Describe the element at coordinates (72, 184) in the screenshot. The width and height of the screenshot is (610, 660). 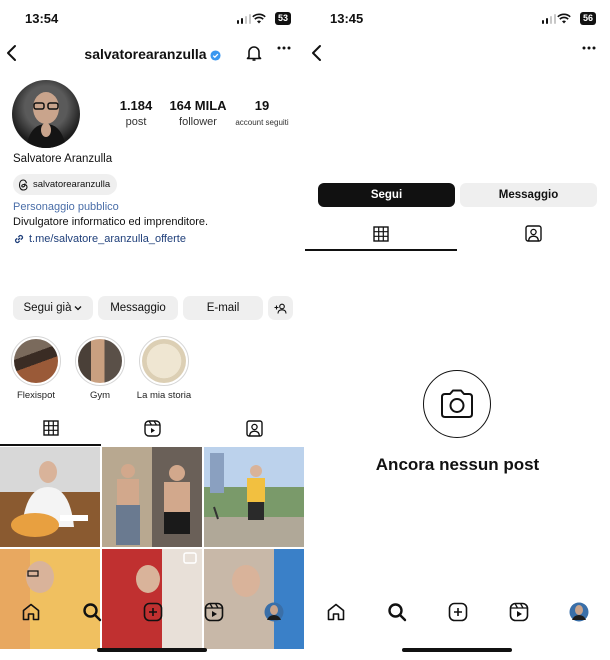
I see `threads-handle: salvatorearanzulla` at that location.